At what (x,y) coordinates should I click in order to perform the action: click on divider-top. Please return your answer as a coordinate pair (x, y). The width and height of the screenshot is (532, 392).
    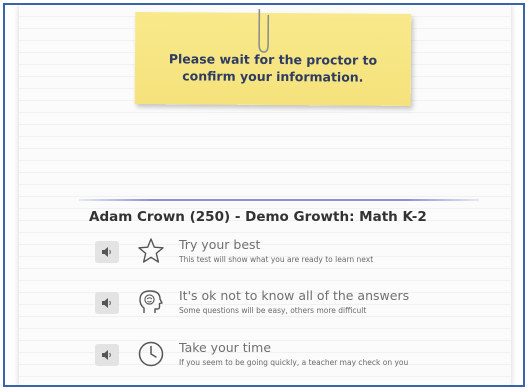
    Looking at the image, I should click on (279, 200).